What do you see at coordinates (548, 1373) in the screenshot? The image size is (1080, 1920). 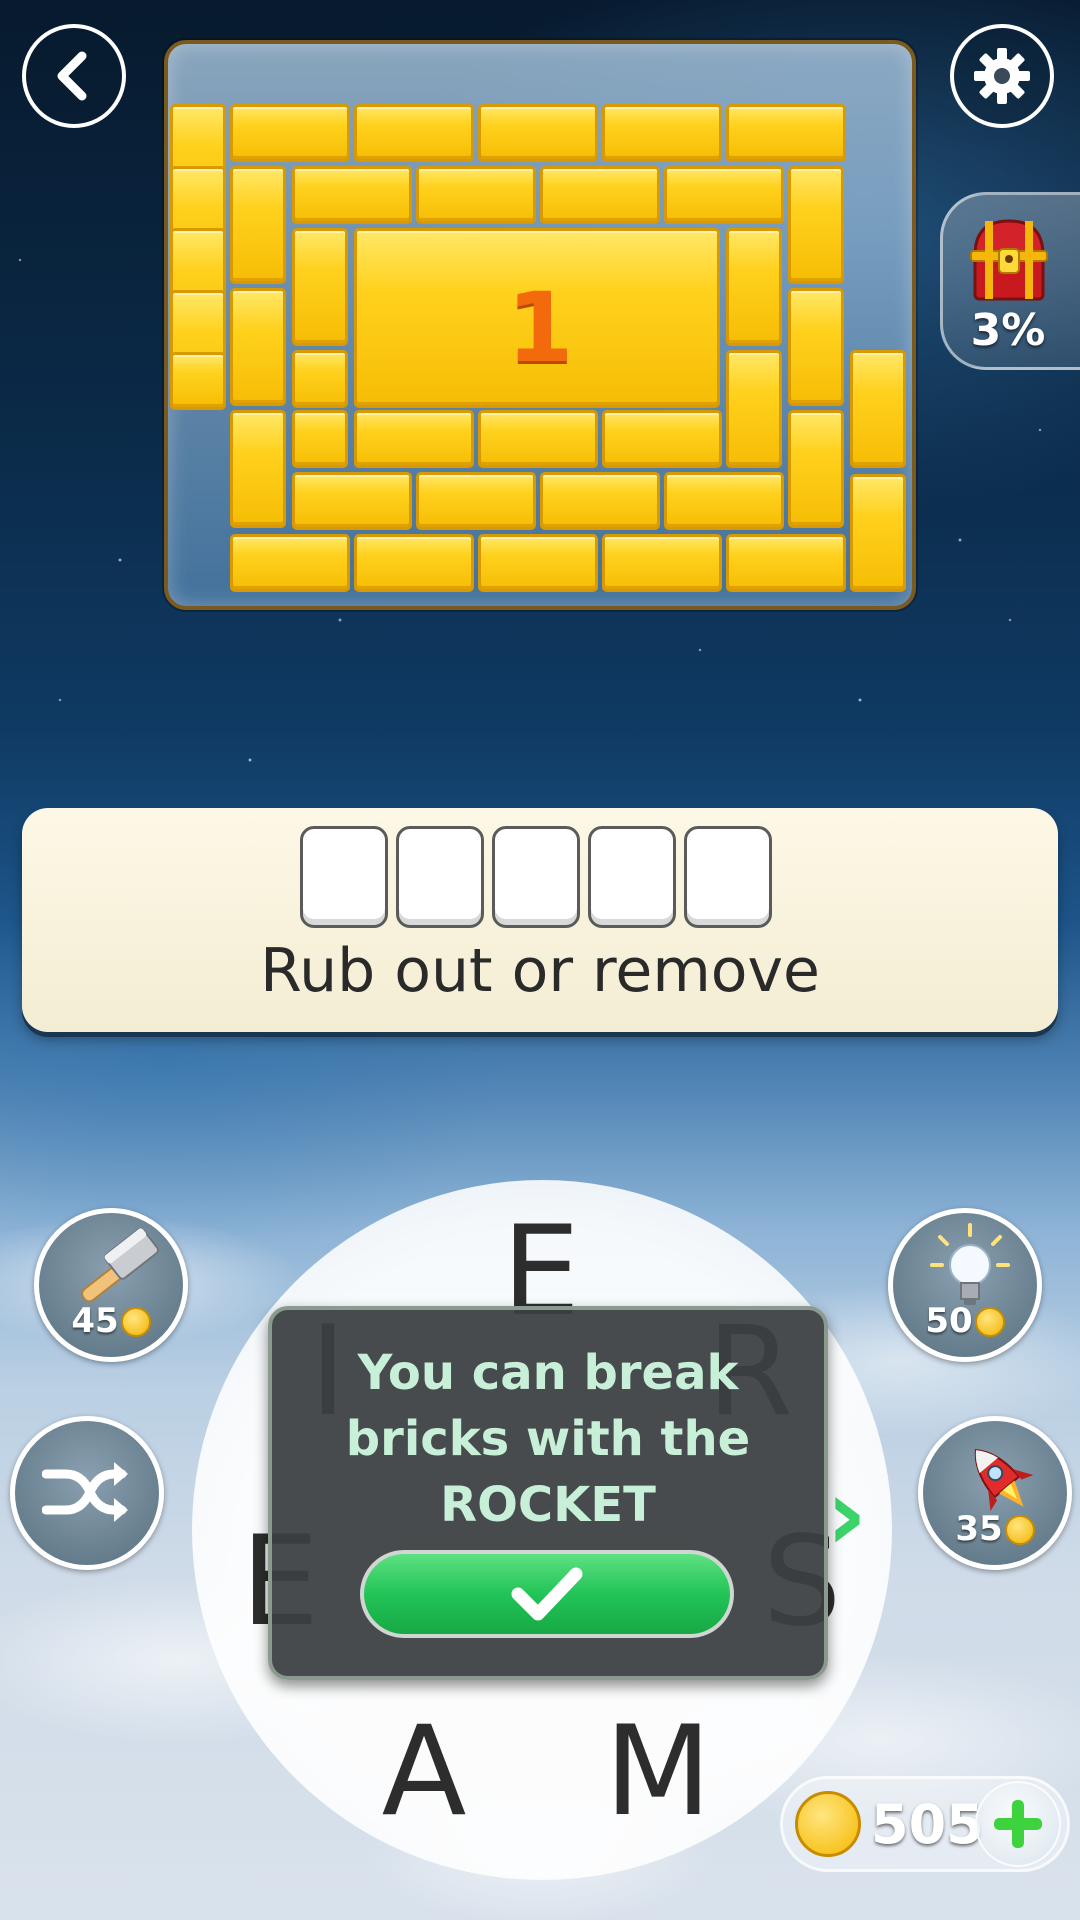 I see `tip-line: You can break` at bounding box center [548, 1373].